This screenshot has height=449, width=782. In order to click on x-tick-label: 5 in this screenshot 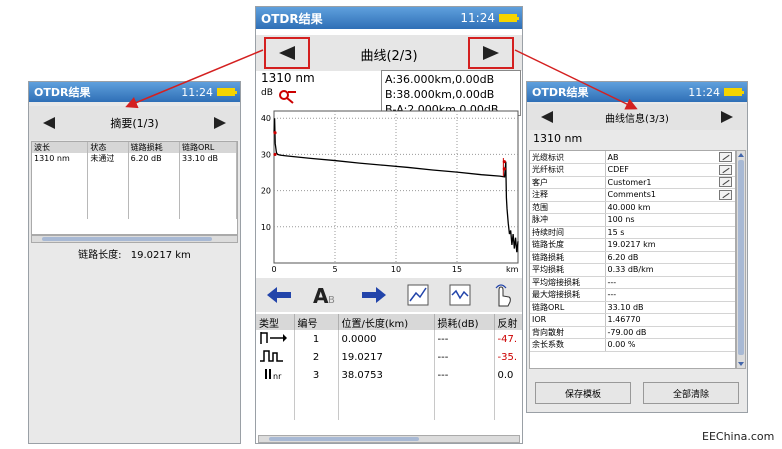, I will do `click(334, 269)`.